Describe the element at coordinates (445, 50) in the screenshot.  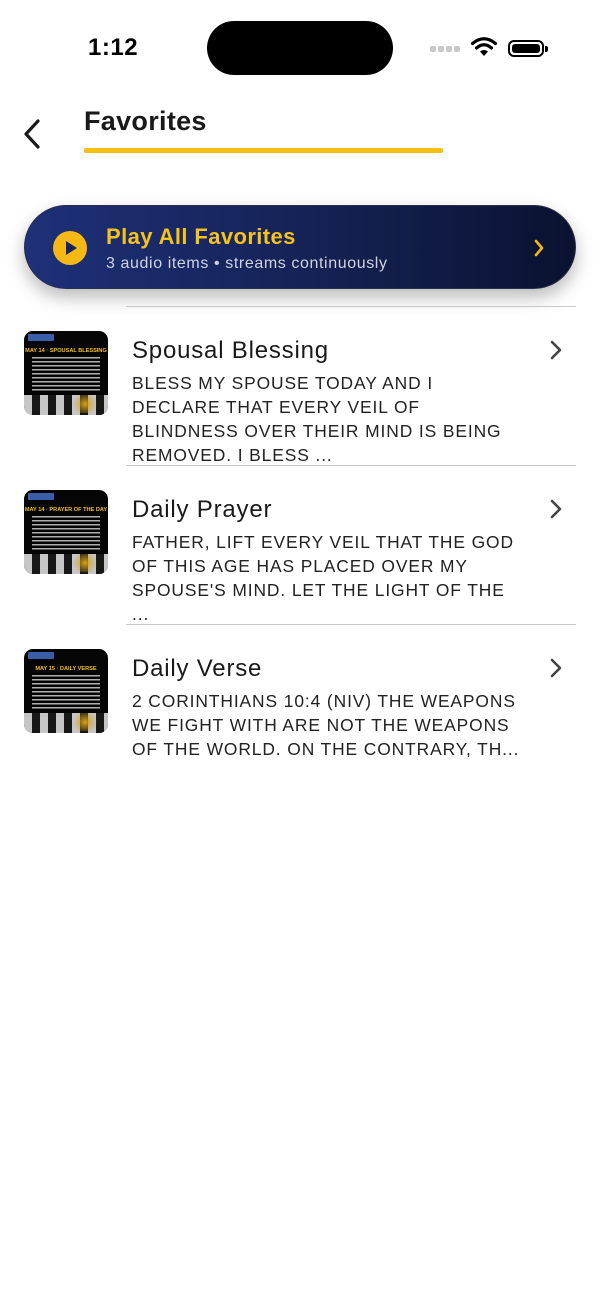
I see `cellular-signal-icon` at that location.